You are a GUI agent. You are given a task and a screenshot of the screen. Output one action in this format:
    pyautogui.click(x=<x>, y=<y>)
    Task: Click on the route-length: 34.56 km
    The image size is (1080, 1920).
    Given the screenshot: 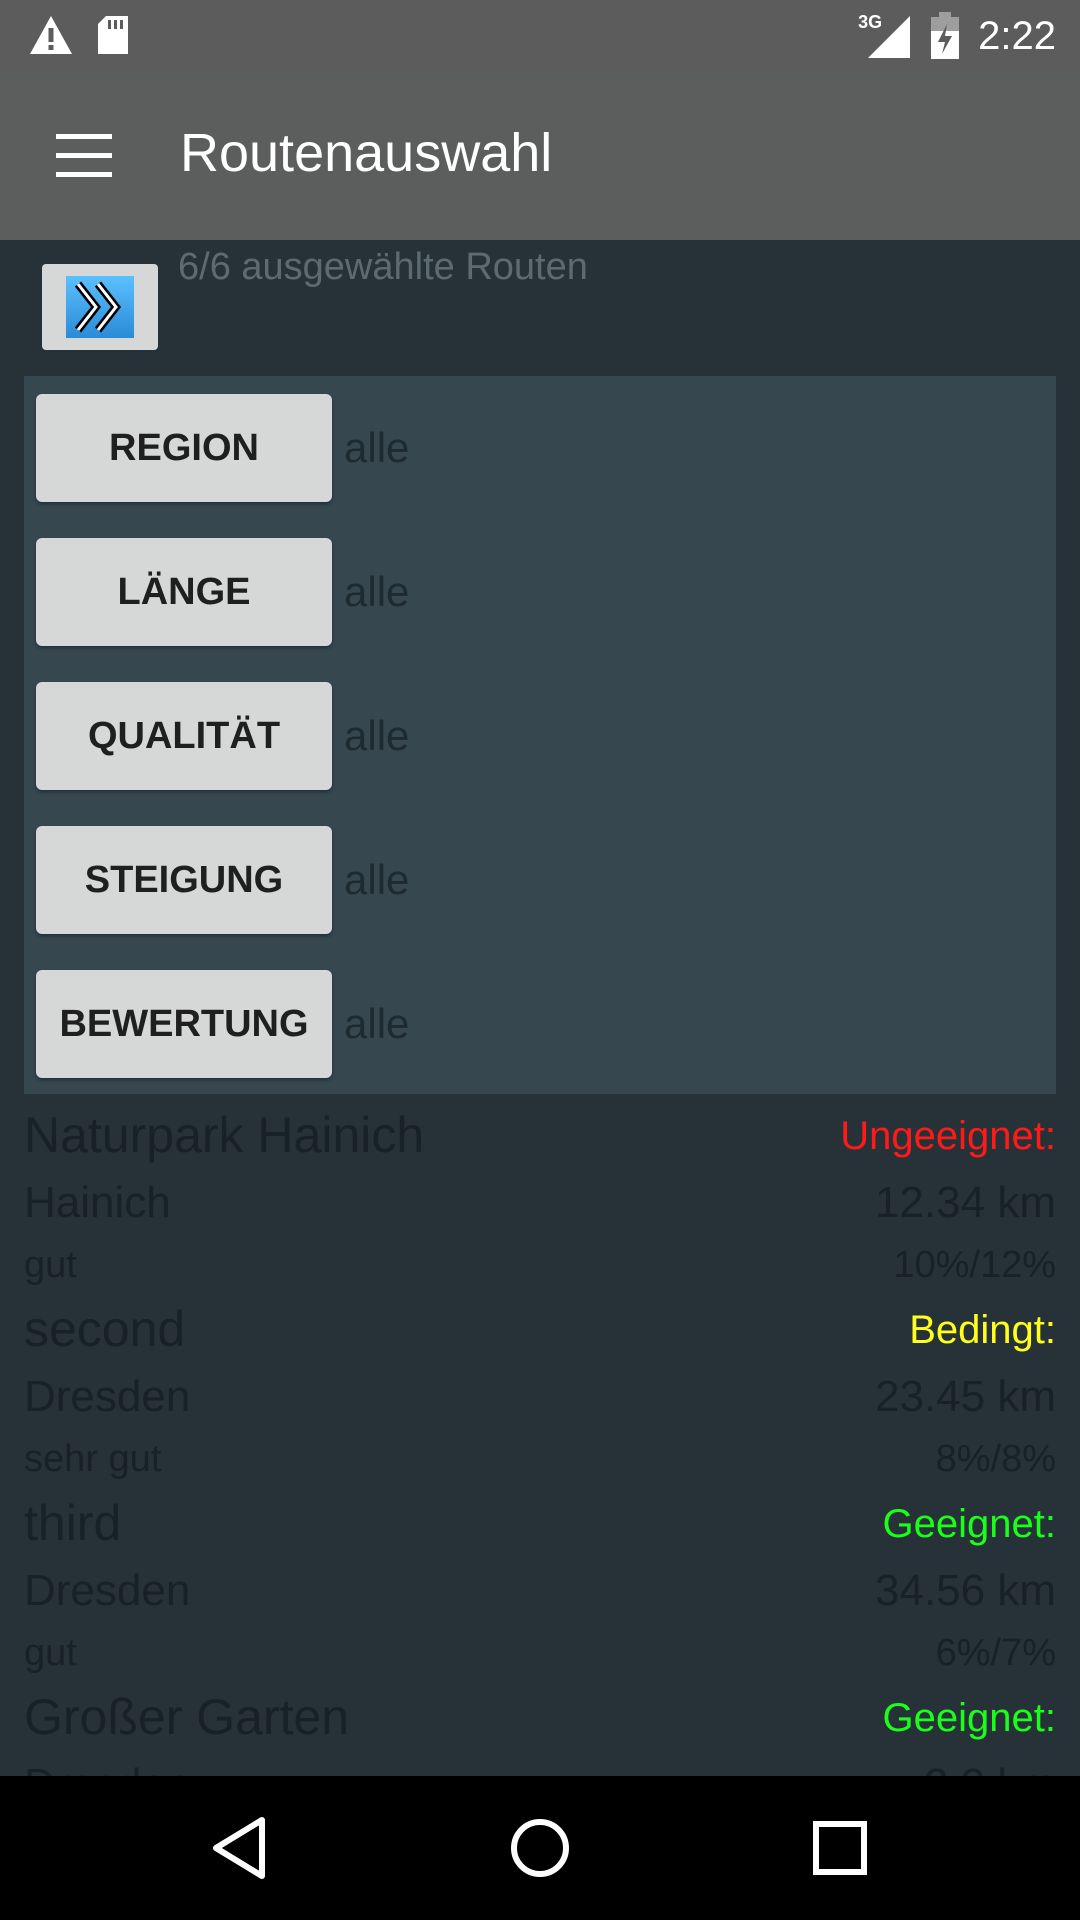 What is the action you would take?
    pyautogui.click(x=965, y=1590)
    